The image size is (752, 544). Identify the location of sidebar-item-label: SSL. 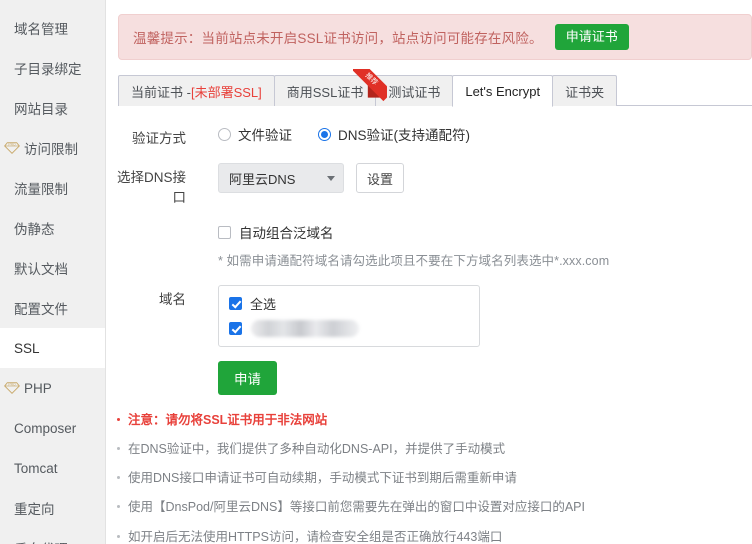
(27, 348).